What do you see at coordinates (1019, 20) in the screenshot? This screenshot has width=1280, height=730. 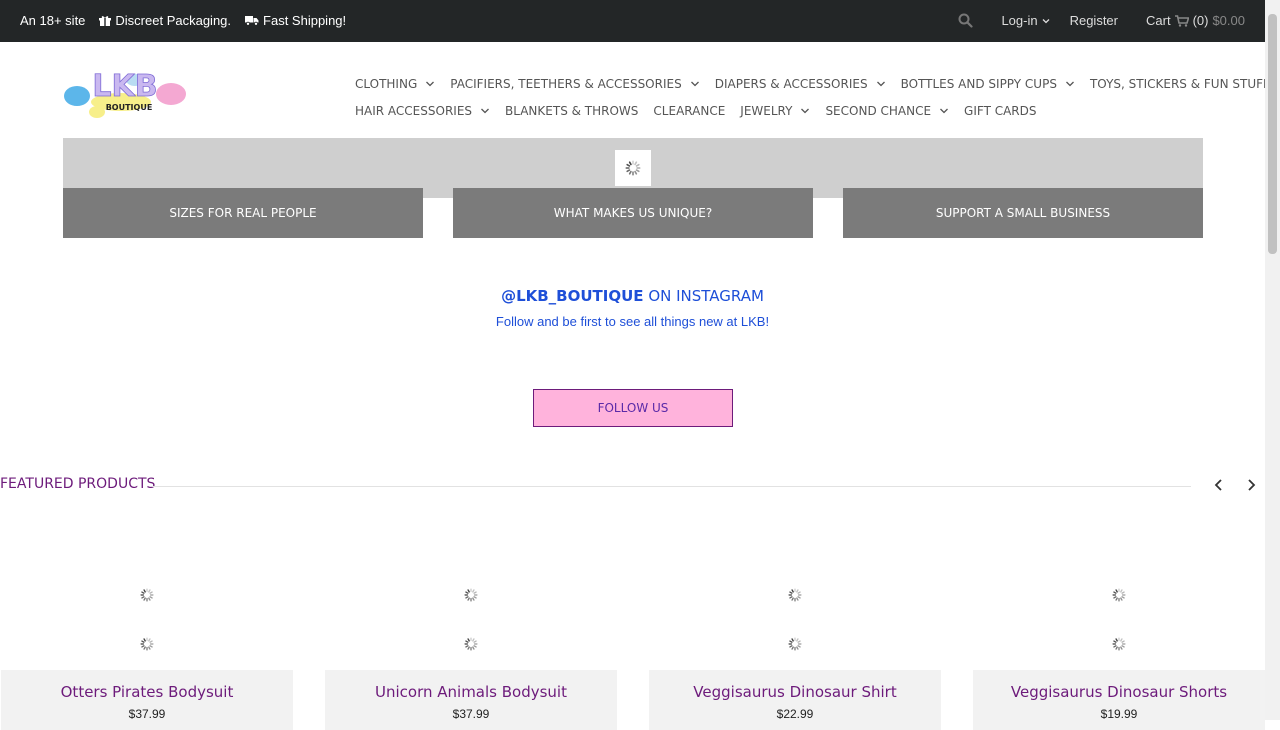 I see `login-label: Log-in` at bounding box center [1019, 20].